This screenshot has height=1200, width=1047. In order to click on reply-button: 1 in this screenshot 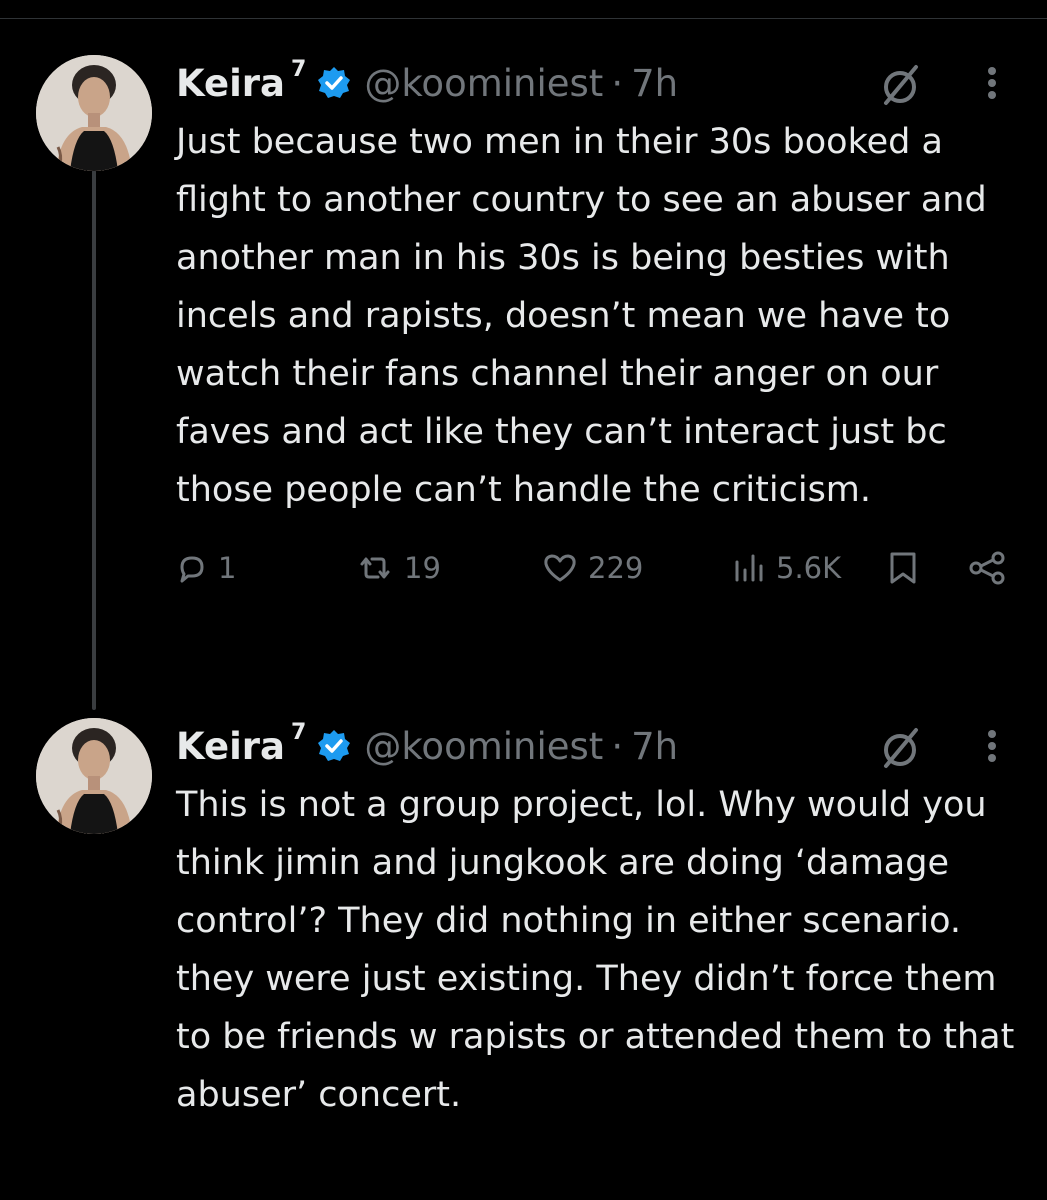, I will do `click(206, 568)`.